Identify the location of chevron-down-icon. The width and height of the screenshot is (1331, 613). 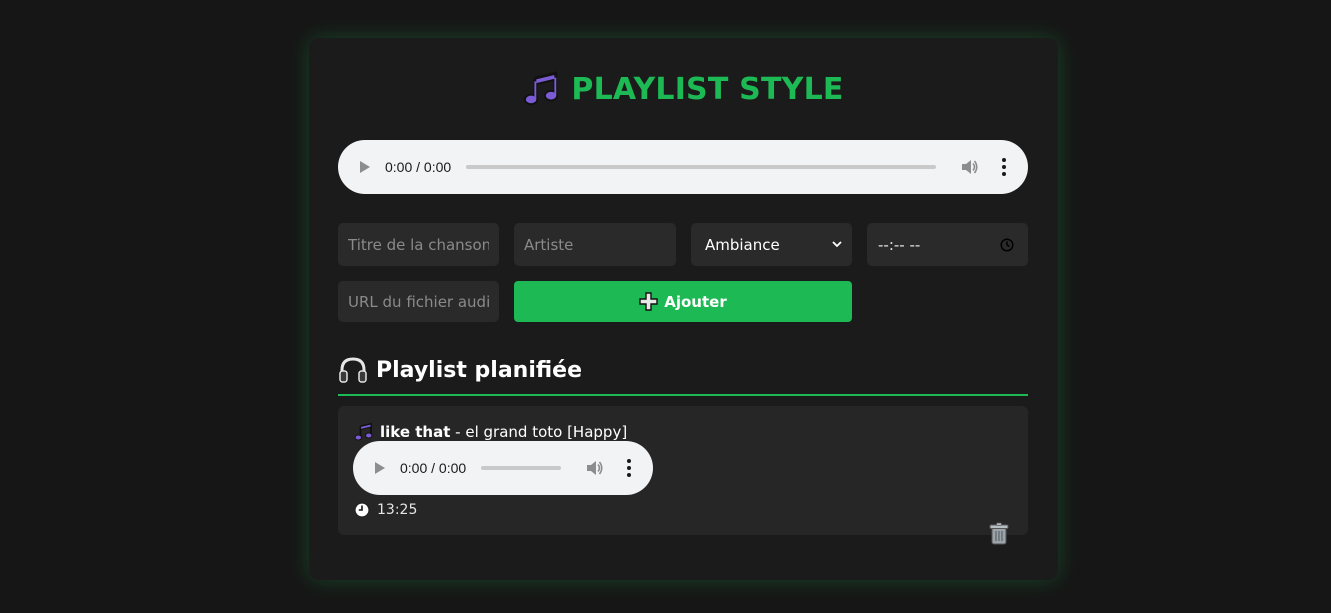
(837, 244).